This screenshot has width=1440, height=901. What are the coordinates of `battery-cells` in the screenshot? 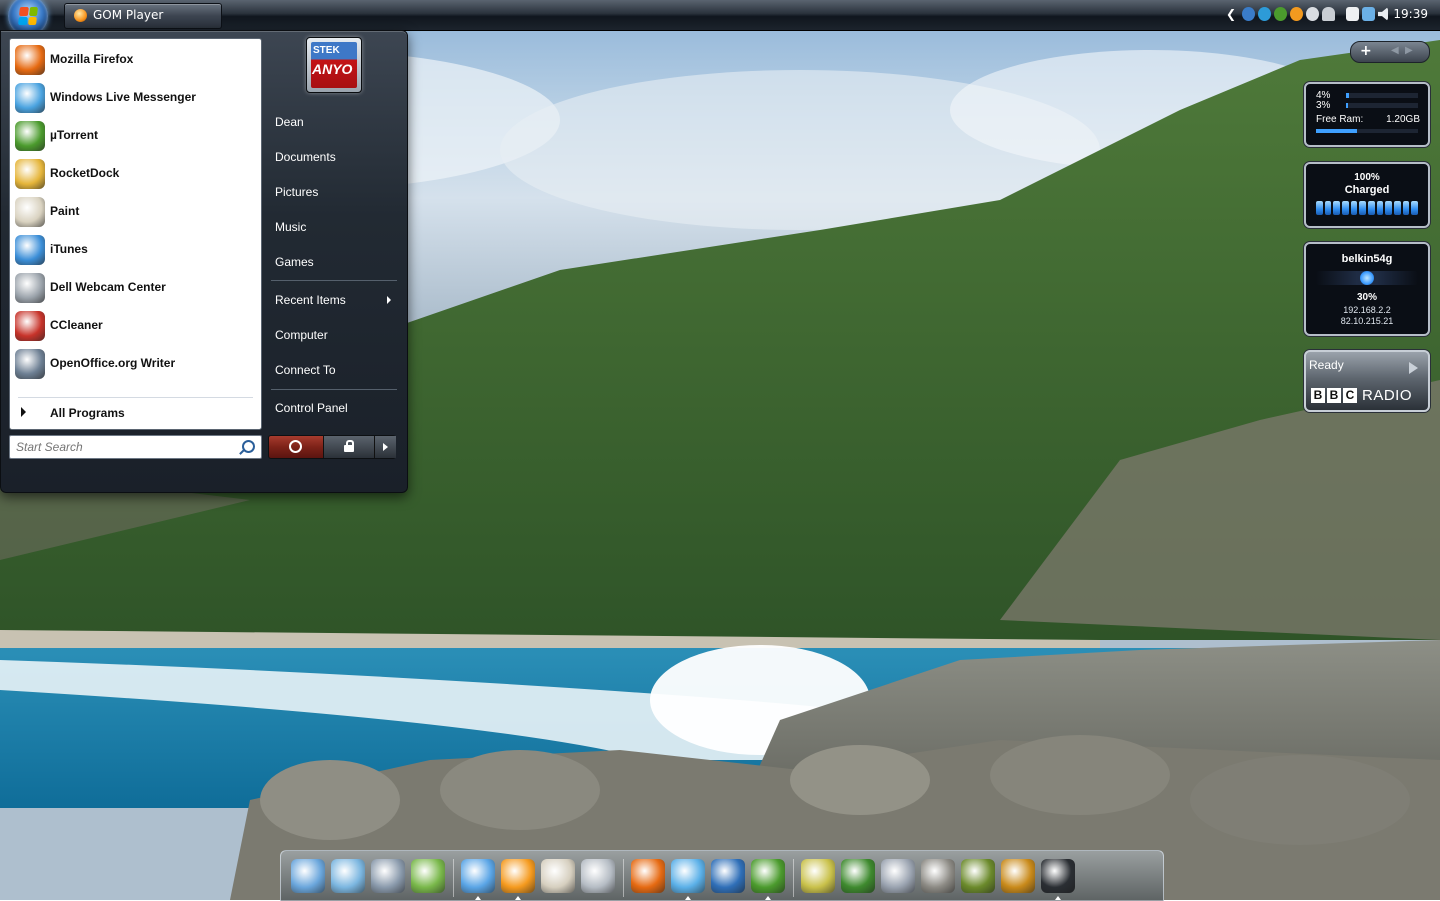 It's located at (1367, 208).